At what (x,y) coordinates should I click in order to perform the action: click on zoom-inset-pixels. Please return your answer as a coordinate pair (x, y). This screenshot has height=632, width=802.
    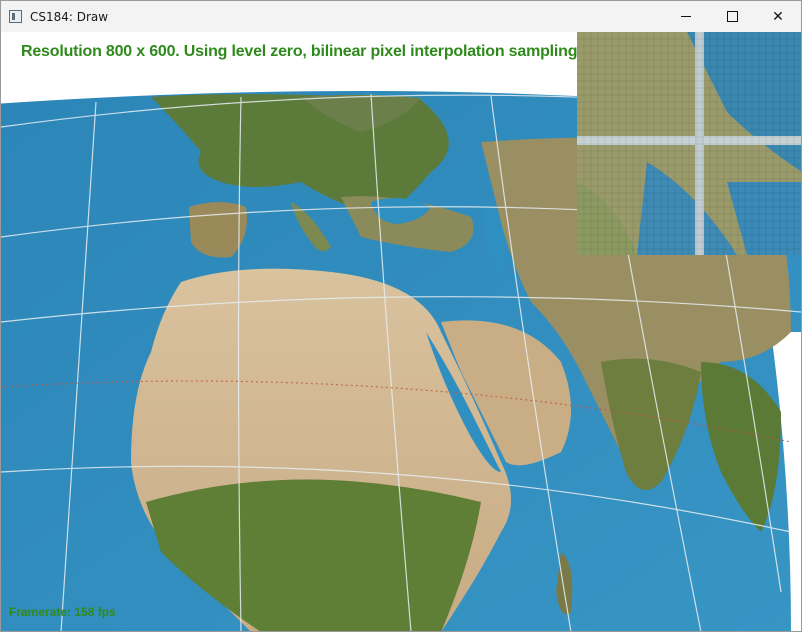
    Looking at the image, I should click on (689, 143).